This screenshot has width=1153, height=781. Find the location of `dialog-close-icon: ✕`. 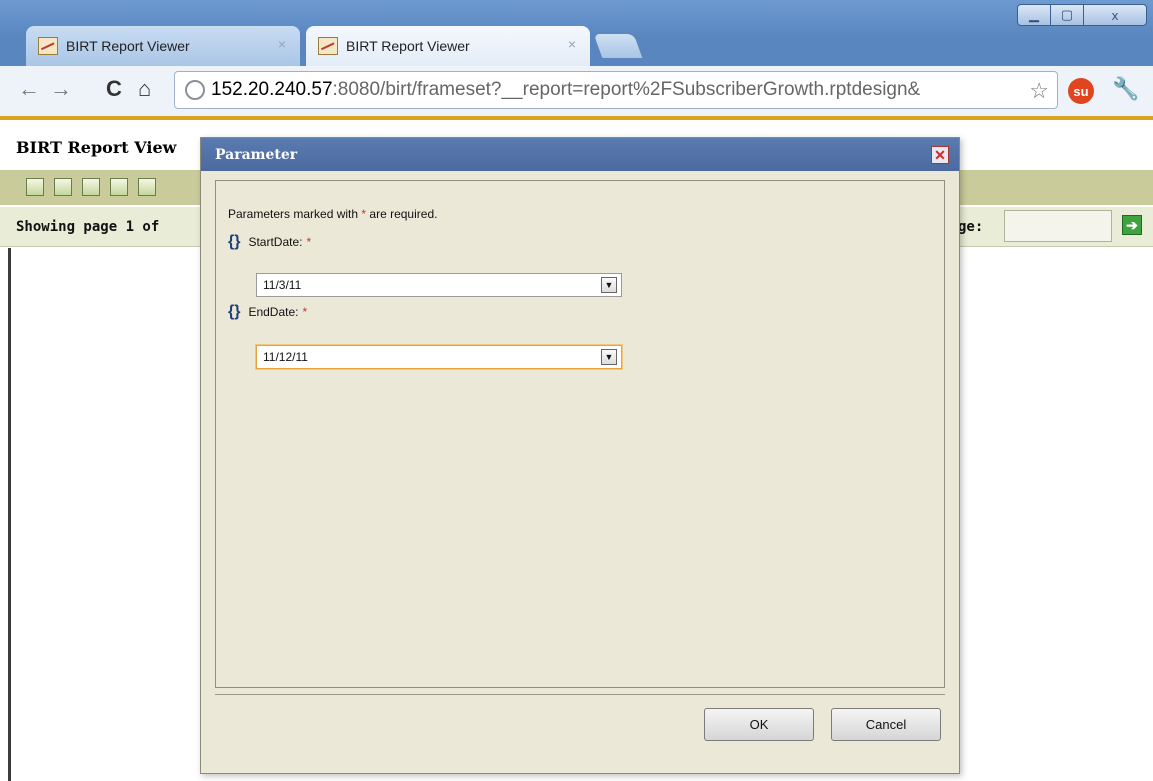

dialog-close-icon: ✕ is located at coordinates (940, 155).